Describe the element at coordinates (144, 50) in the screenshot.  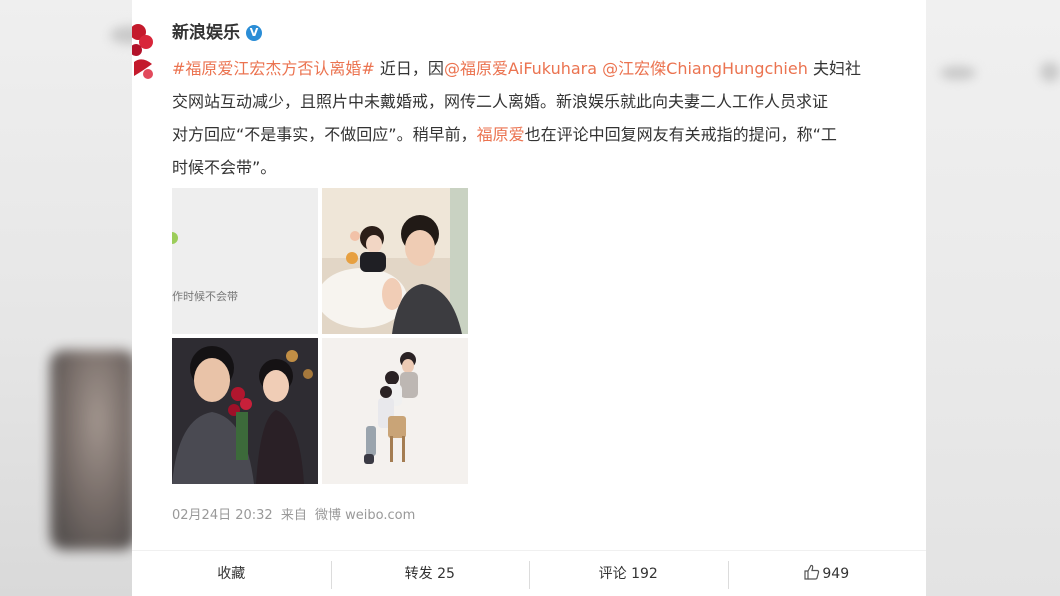
I see `avatar` at that location.